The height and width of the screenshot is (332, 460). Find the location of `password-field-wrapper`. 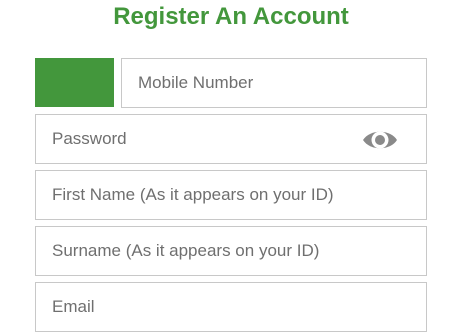

password-field-wrapper is located at coordinates (231, 139).